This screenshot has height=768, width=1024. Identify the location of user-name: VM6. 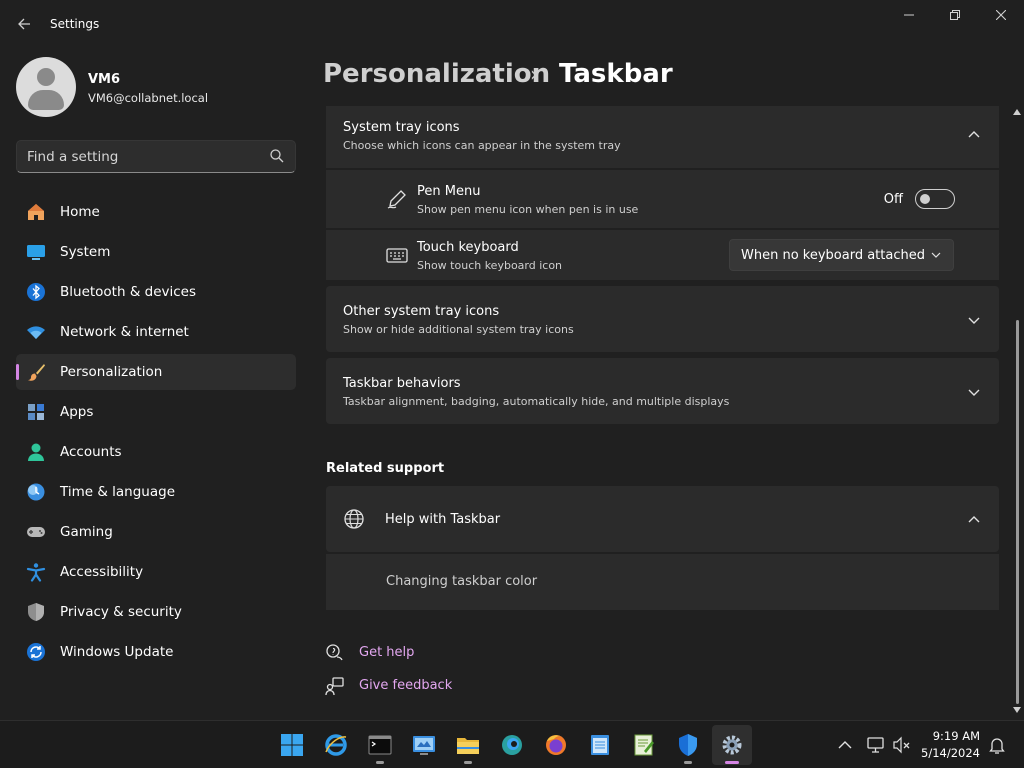
(104, 79).